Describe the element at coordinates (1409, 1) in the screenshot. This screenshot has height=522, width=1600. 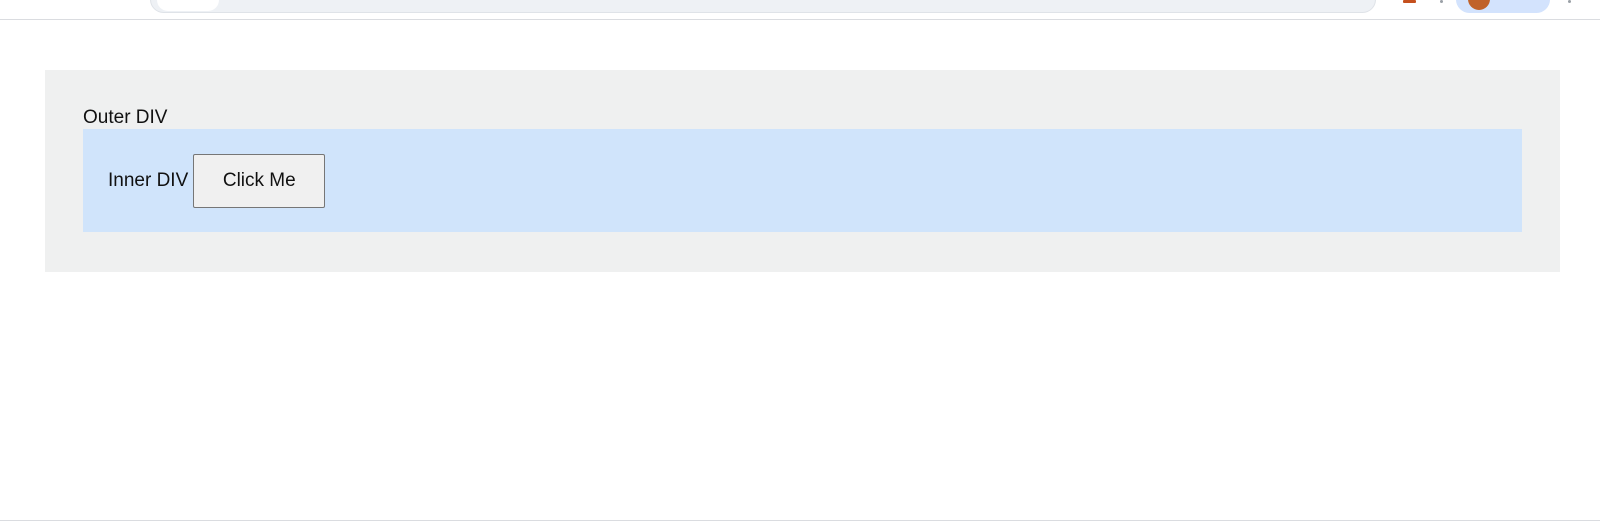
I see `extension-icon` at that location.